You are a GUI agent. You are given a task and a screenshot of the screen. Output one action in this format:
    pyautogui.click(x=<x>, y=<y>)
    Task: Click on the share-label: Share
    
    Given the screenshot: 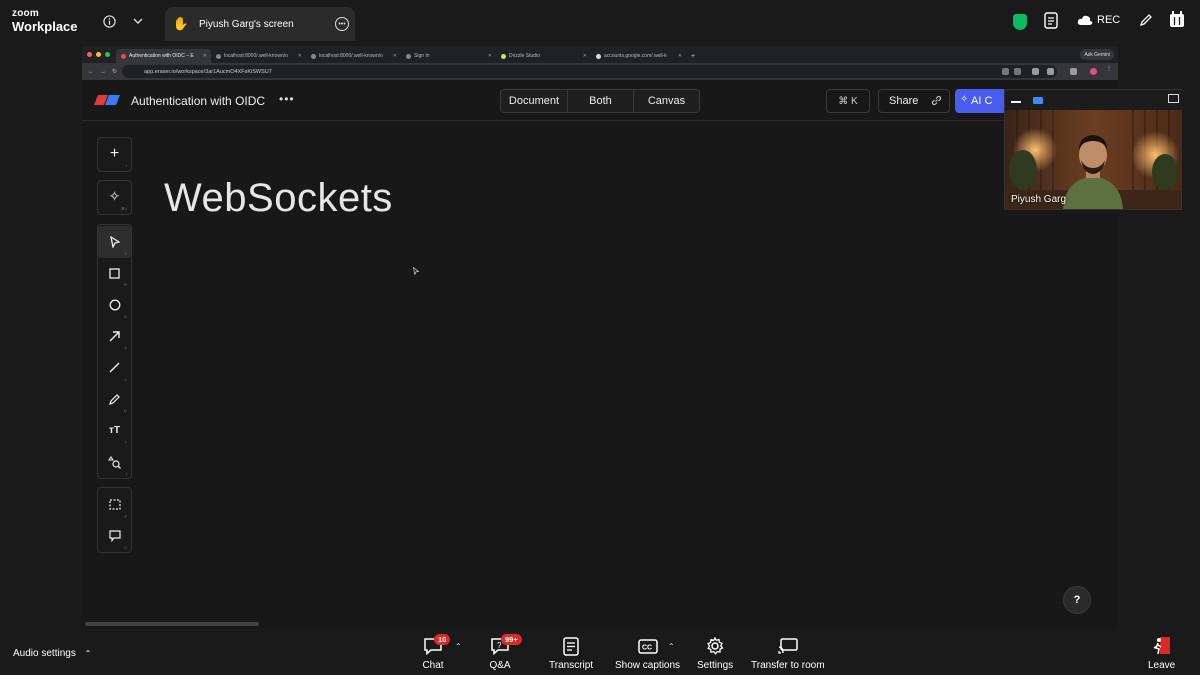 What is the action you would take?
    pyautogui.click(x=904, y=101)
    